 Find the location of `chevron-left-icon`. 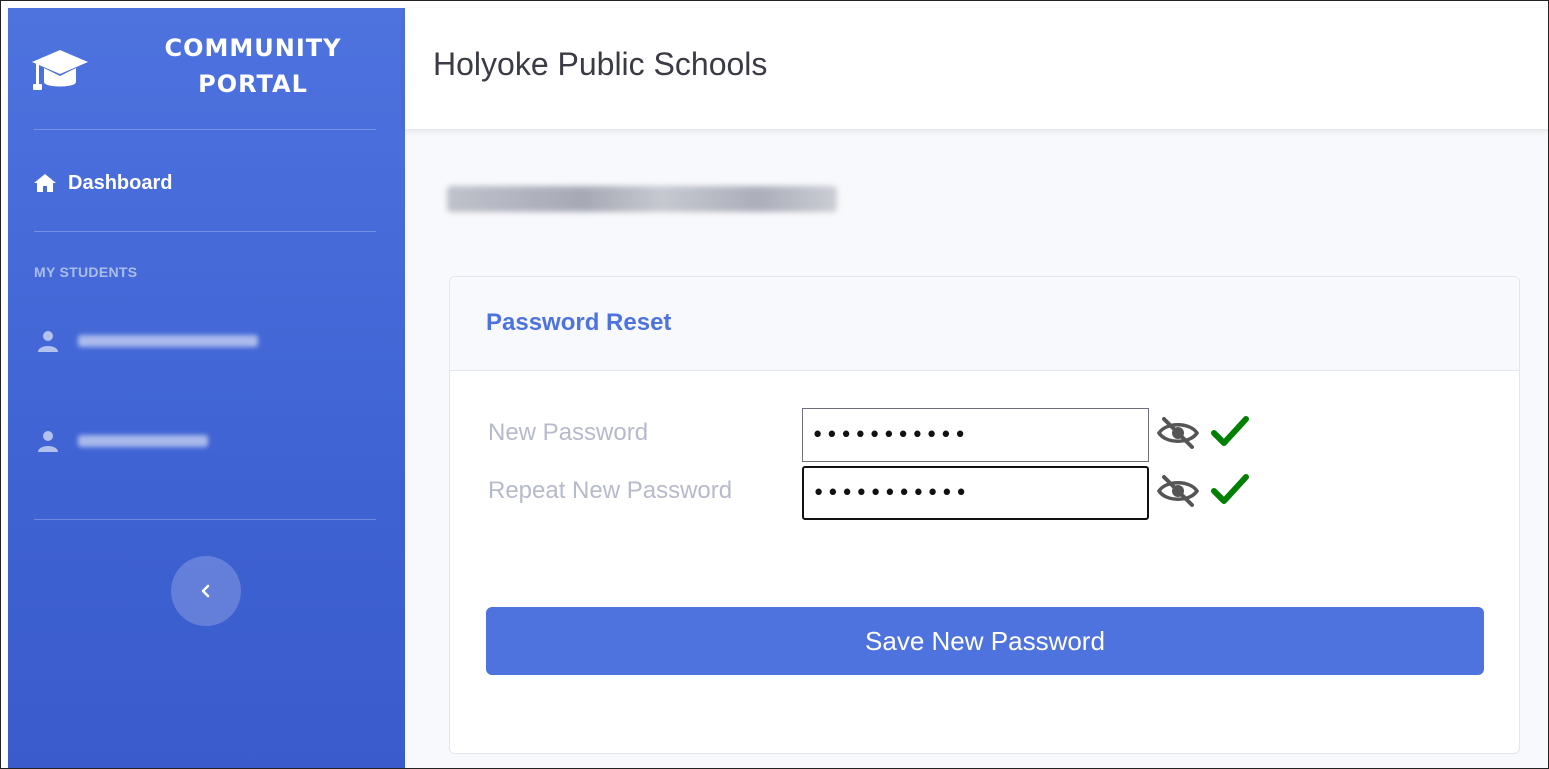

chevron-left-icon is located at coordinates (205, 591).